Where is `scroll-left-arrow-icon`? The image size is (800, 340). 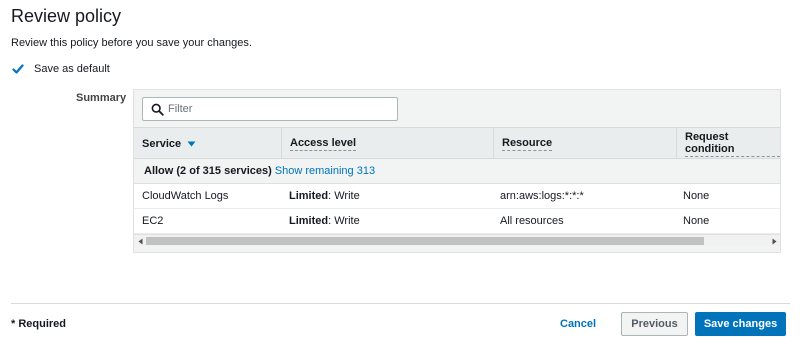 scroll-left-arrow-icon is located at coordinates (140, 241).